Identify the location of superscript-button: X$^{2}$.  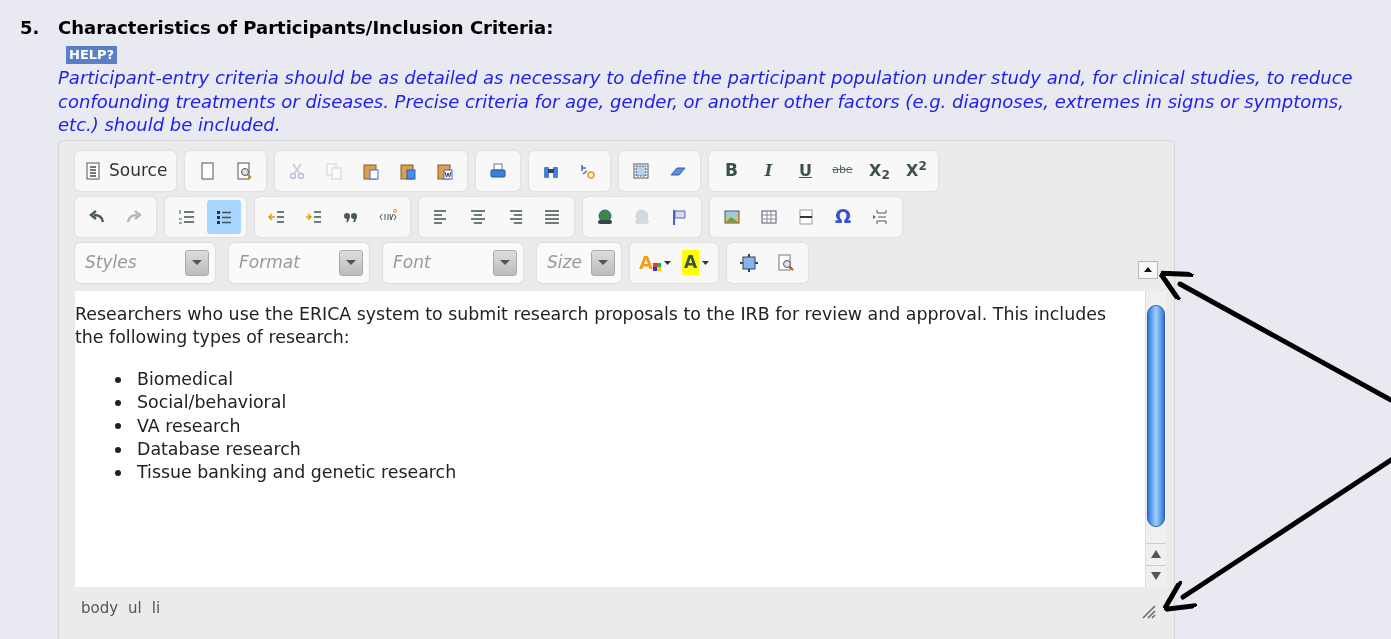
(916, 170).